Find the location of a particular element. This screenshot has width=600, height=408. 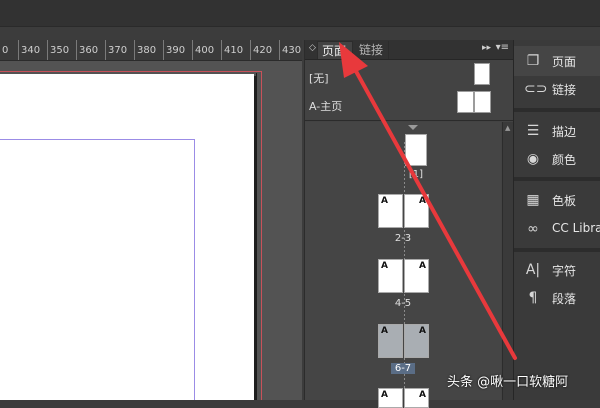

scroll-up-icon: ▲ is located at coordinates (507, 128).